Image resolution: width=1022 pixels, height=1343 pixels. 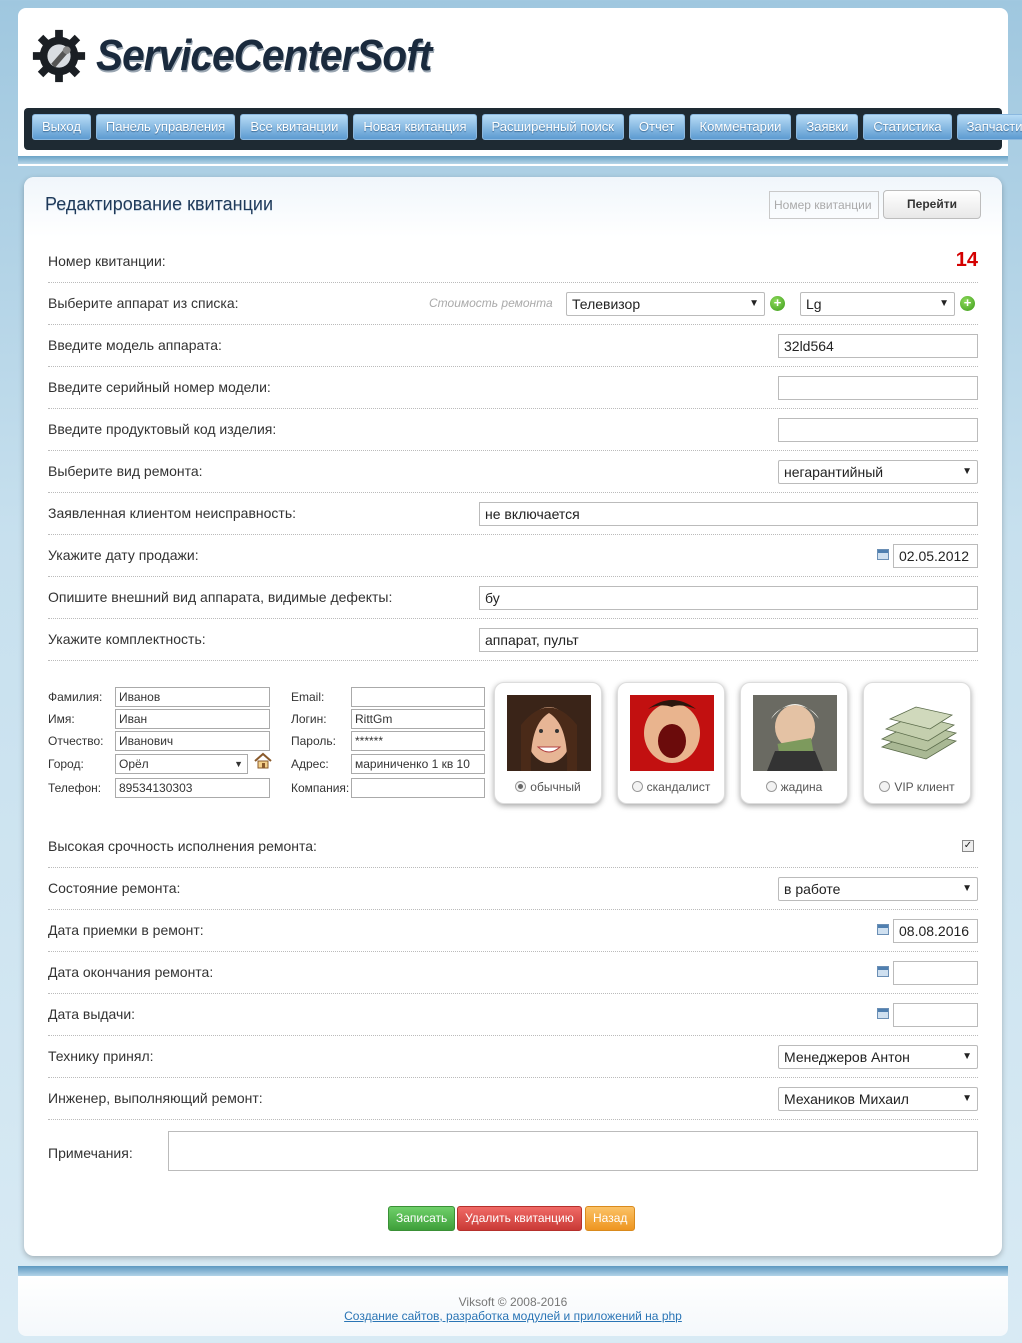 What do you see at coordinates (878, 472) in the screenshot?
I see `repair-type-select: негарантийный ▼` at bounding box center [878, 472].